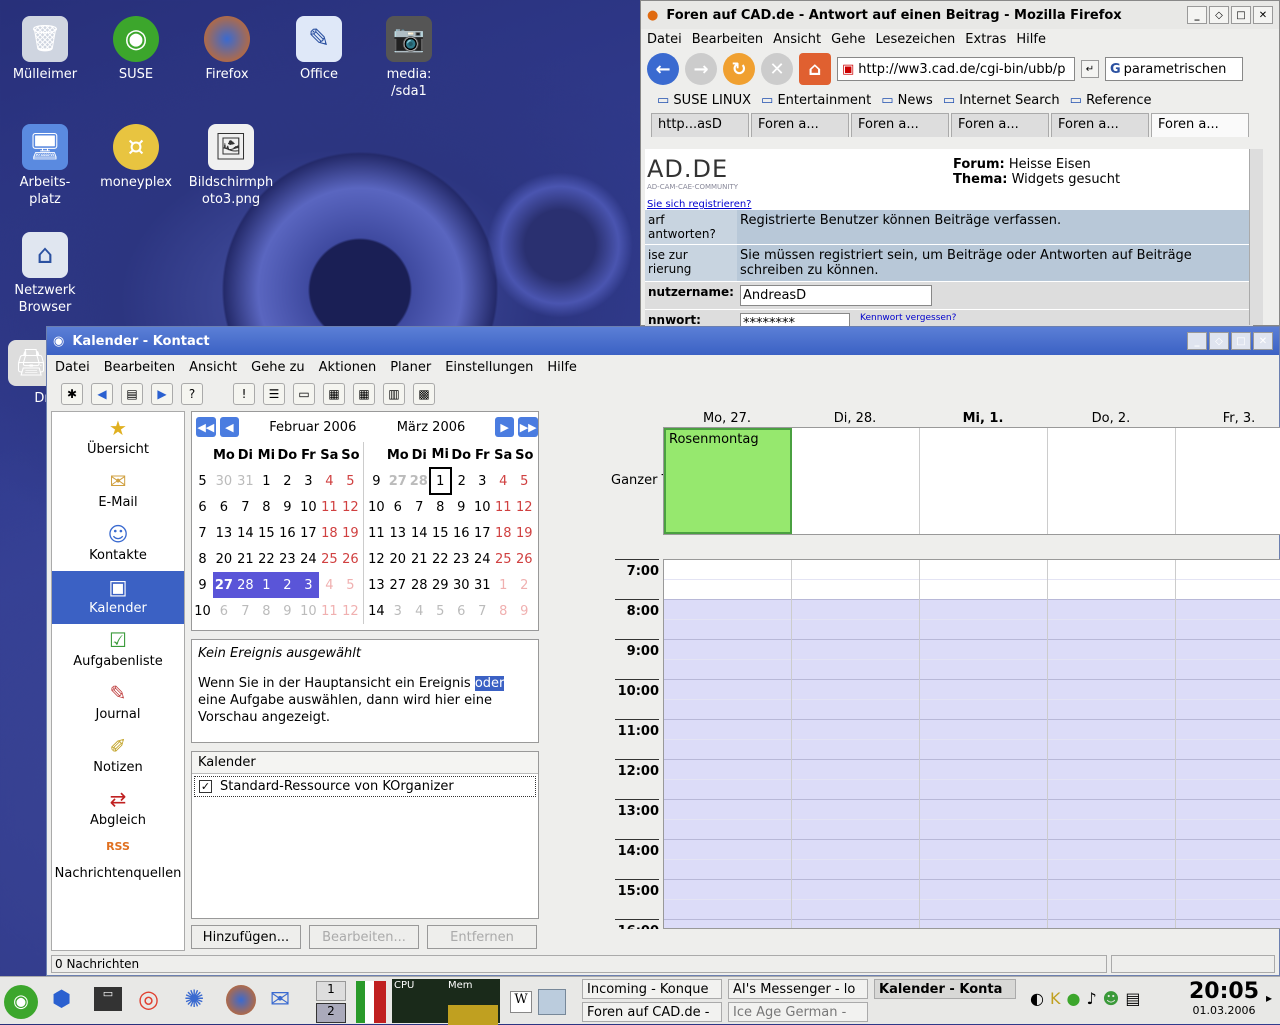 This screenshot has height=1025, width=1280. What do you see at coordinates (1269, 998) in the screenshot?
I see `taskbar-hide-arrow: ▸` at bounding box center [1269, 998].